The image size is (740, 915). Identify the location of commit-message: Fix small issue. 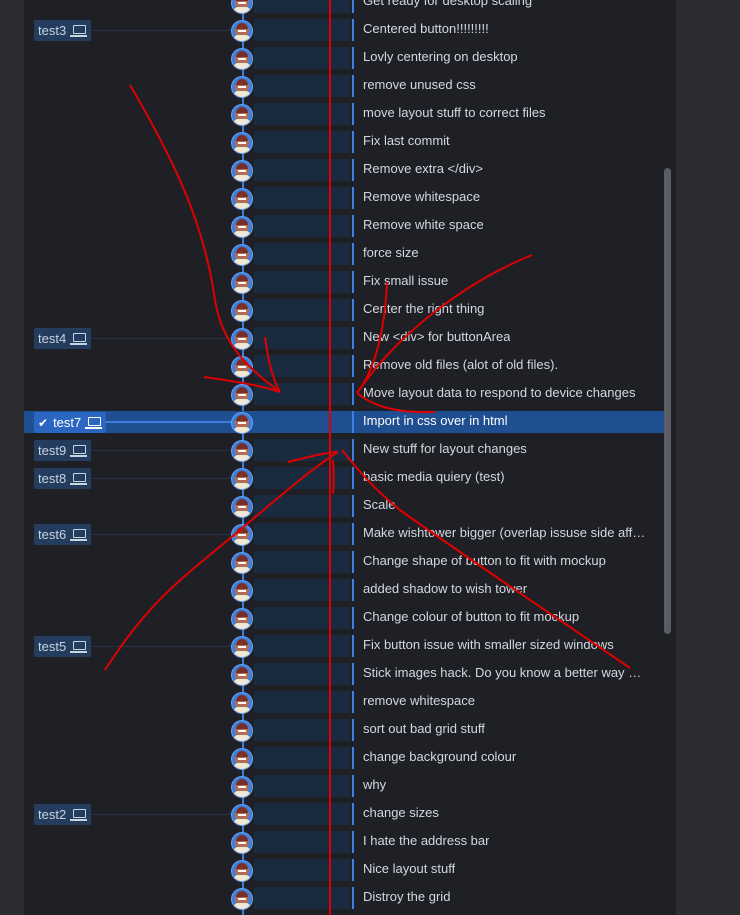
(406, 280).